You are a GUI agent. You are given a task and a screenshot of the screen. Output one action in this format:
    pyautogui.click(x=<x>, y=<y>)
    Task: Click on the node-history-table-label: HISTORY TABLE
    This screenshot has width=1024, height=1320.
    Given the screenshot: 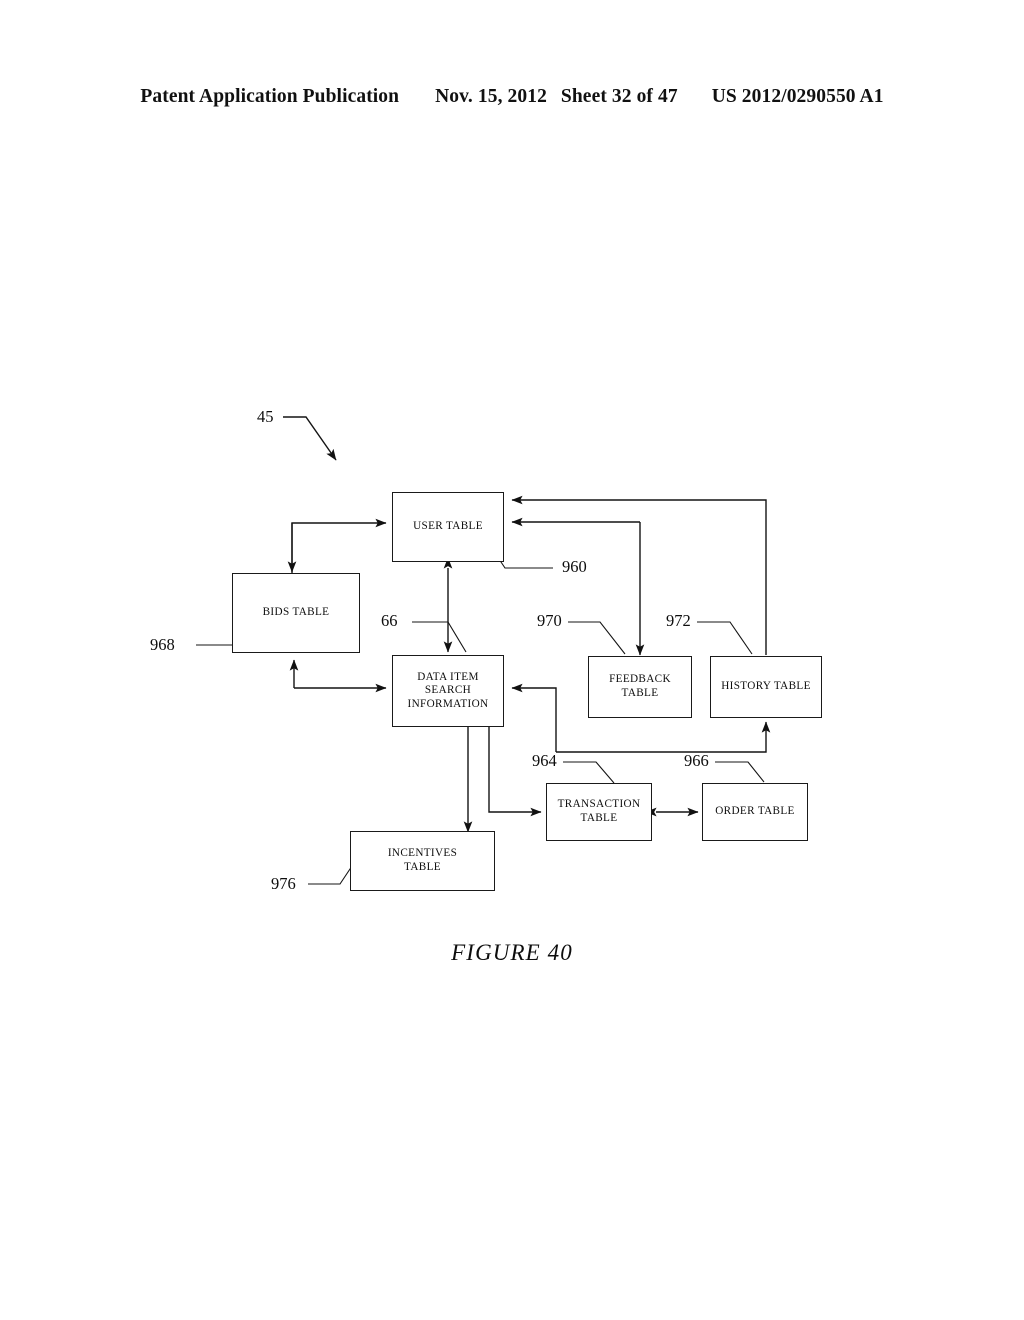 What is the action you would take?
    pyautogui.click(x=766, y=686)
    